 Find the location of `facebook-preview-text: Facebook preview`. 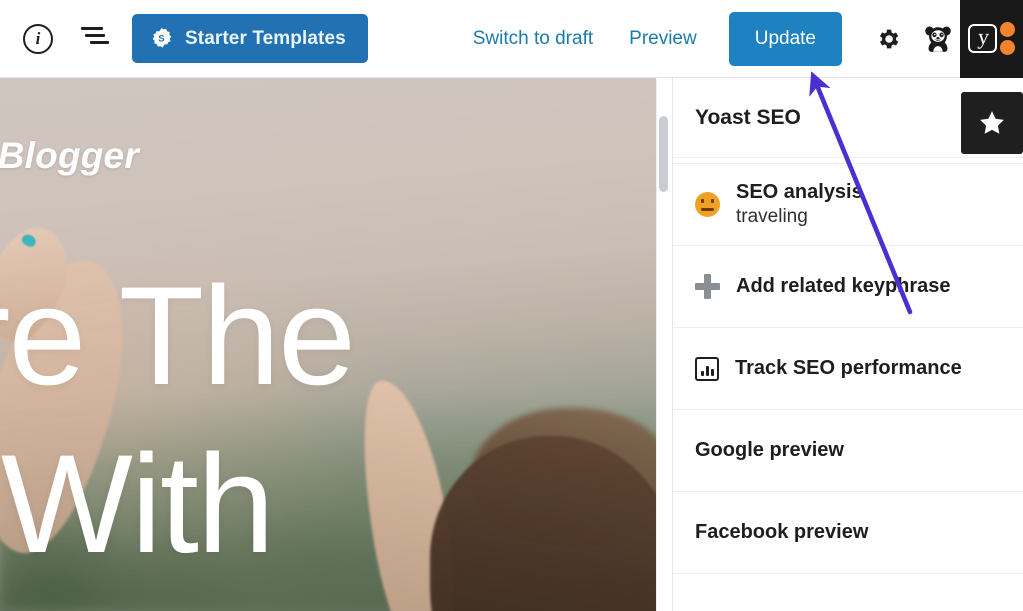

facebook-preview-text: Facebook preview is located at coordinates (781, 532).